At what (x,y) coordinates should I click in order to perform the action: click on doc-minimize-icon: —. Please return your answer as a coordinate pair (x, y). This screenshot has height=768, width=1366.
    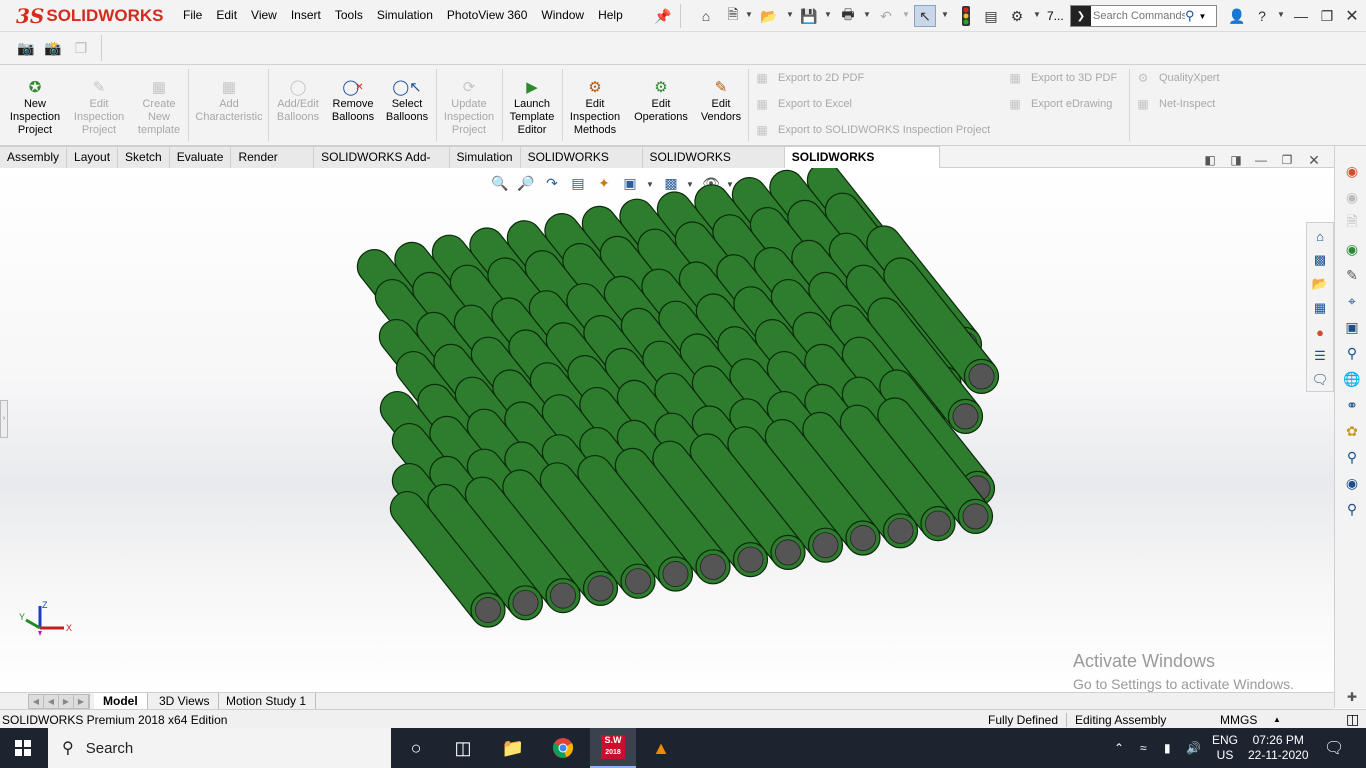
    Looking at the image, I should click on (1261, 160).